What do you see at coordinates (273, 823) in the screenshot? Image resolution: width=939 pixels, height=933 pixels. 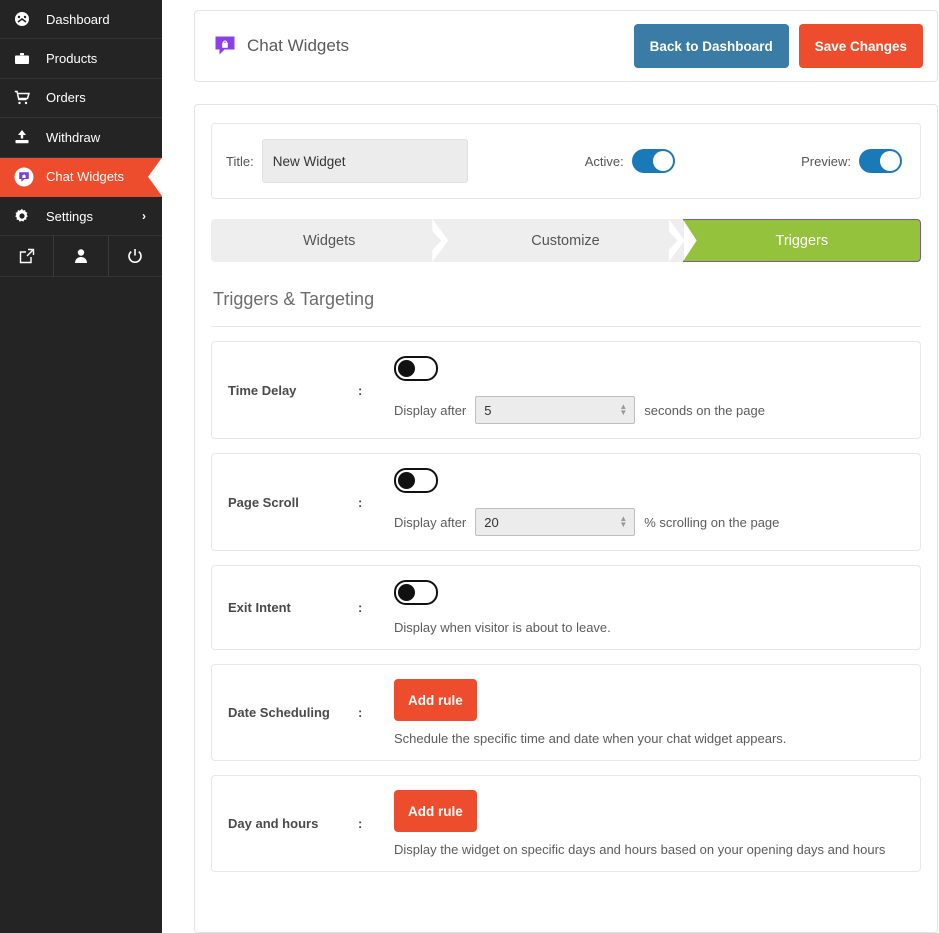 I see `trigger-label: Day and hours` at bounding box center [273, 823].